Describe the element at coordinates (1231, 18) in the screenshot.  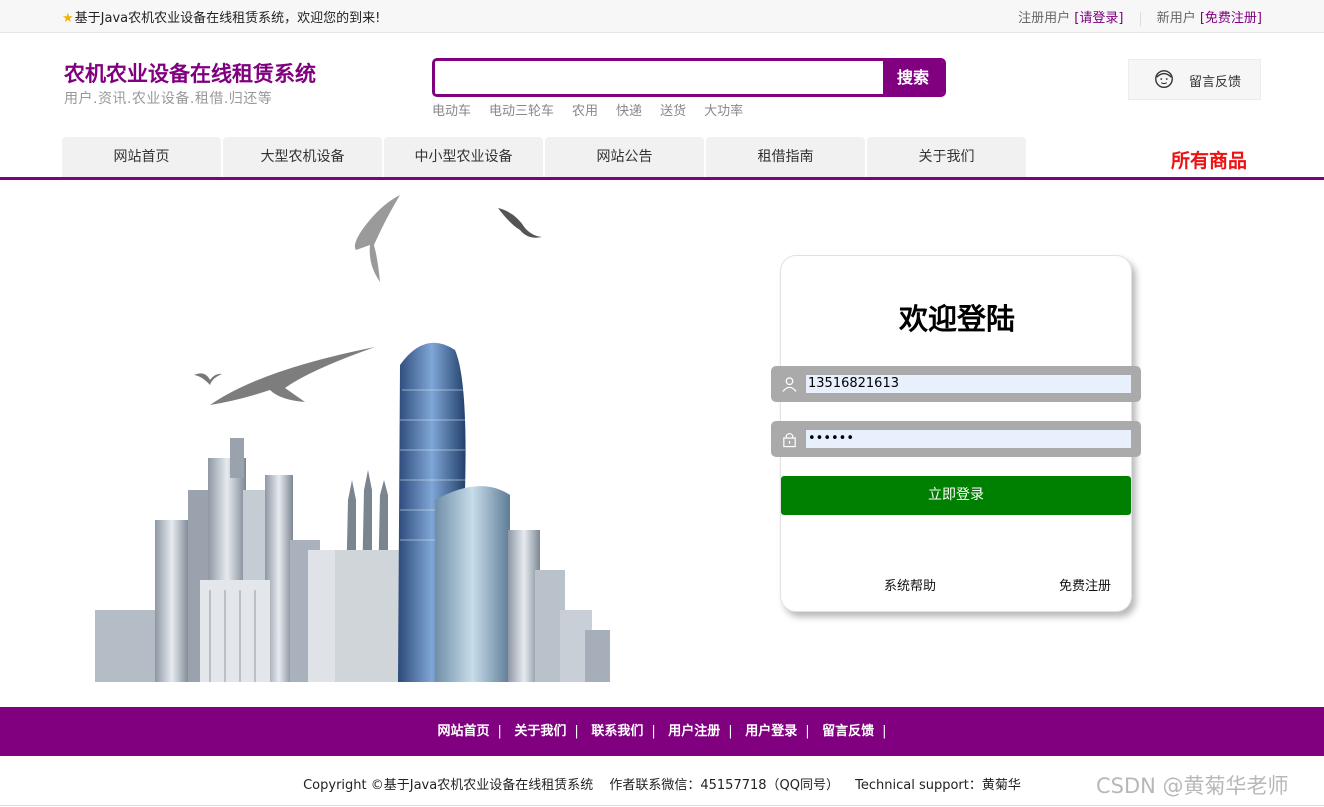
I see `free-register-link: [免费注册]` at that location.